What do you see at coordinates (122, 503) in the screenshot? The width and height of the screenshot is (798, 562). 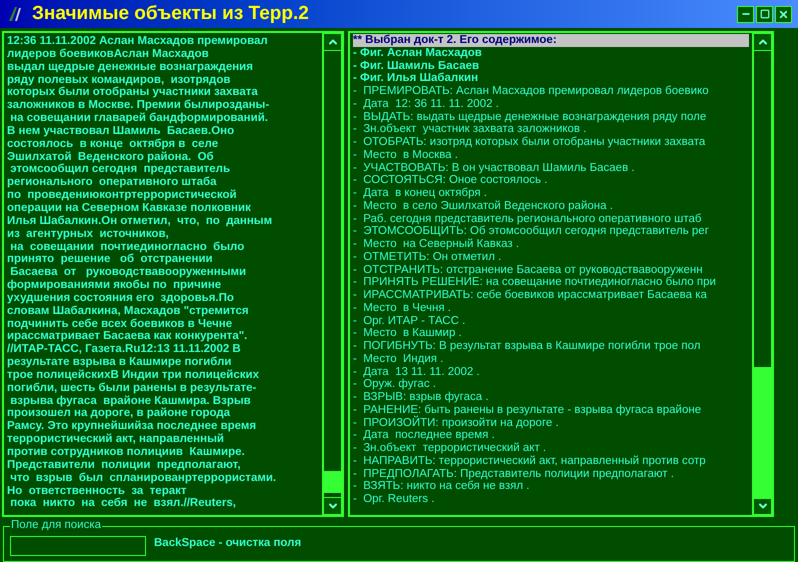 I see `document-text-line: пока никто на себя не взял.//Reuters,` at bounding box center [122, 503].